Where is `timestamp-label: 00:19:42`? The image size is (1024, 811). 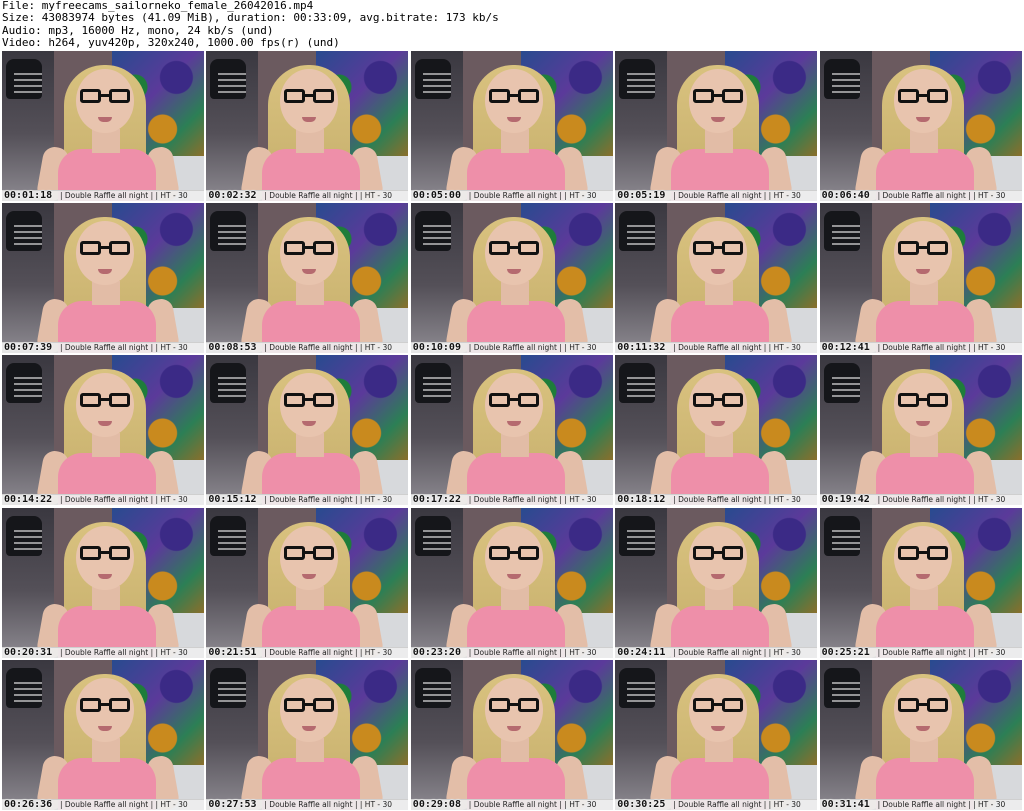 timestamp-label: 00:19:42 is located at coordinates (845, 500).